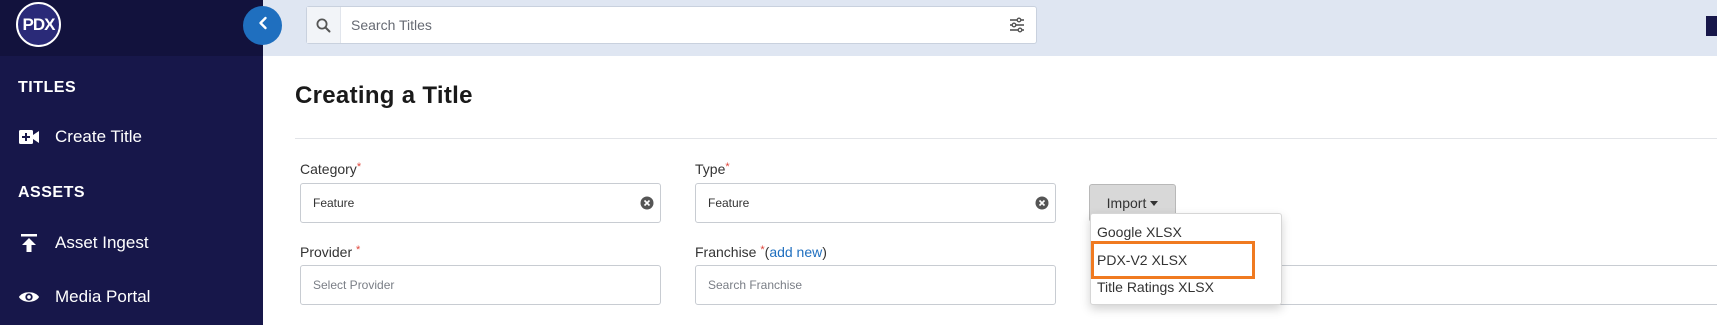  What do you see at coordinates (38, 24) in the screenshot?
I see `app-logo: PDX` at bounding box center [38, 24].